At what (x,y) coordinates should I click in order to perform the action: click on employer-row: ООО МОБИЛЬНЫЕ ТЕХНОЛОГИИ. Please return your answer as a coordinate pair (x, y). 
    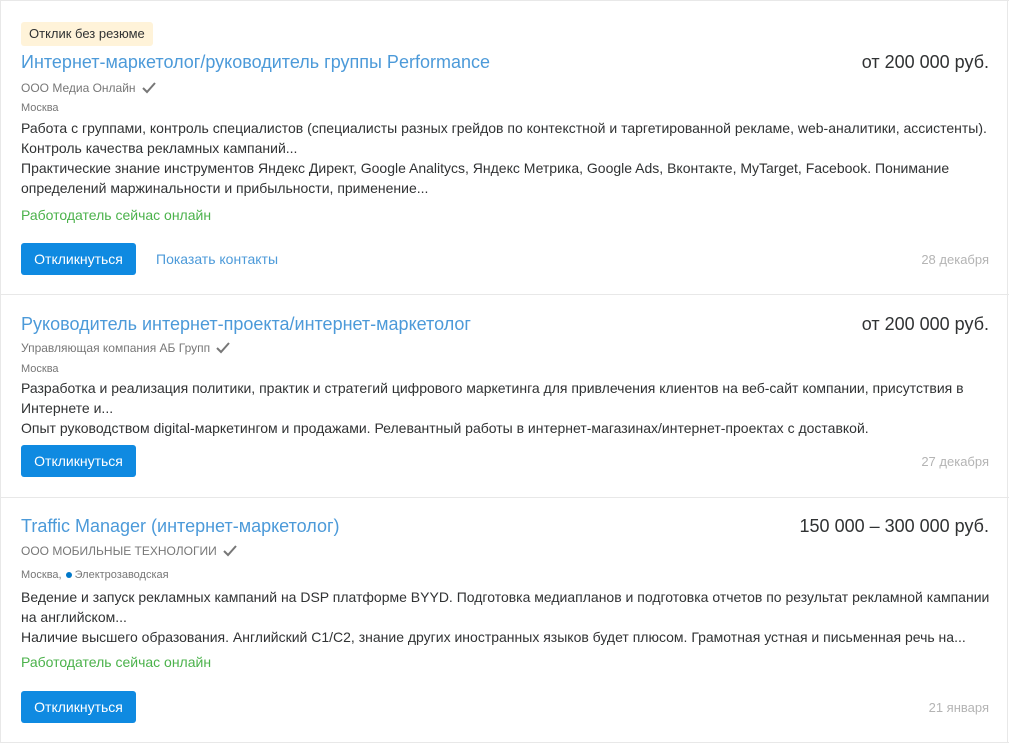
    Looking at the image, I should click on (129, 551).